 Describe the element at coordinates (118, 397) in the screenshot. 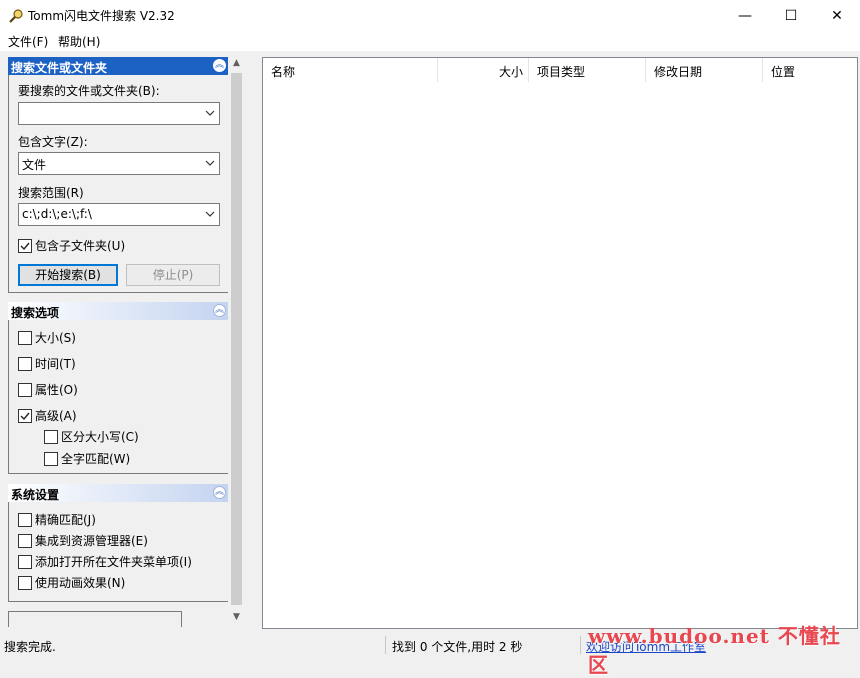

I see `search-options-body: 大小(S) 时间(T) 属性(O) 高级(A) 区分大小写(C) 全字匹配(W)` at that location.